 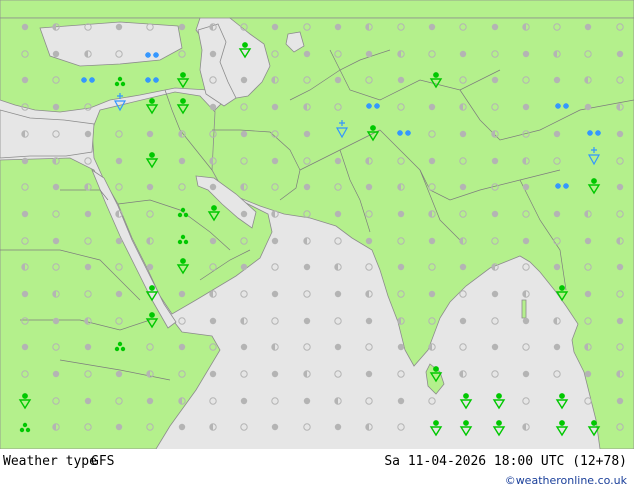 I want to click on europe-north-land, so click(x=317, y=9).